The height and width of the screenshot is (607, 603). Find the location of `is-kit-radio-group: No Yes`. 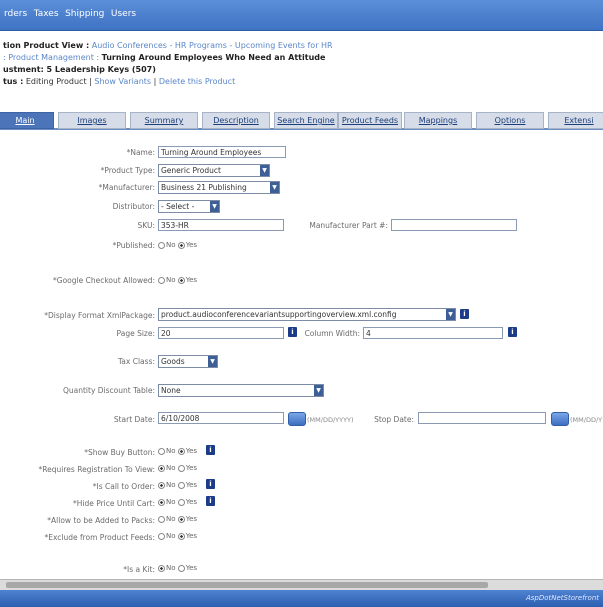

is-kit-radio-group: No Yes is located at coordinates (177, 568).